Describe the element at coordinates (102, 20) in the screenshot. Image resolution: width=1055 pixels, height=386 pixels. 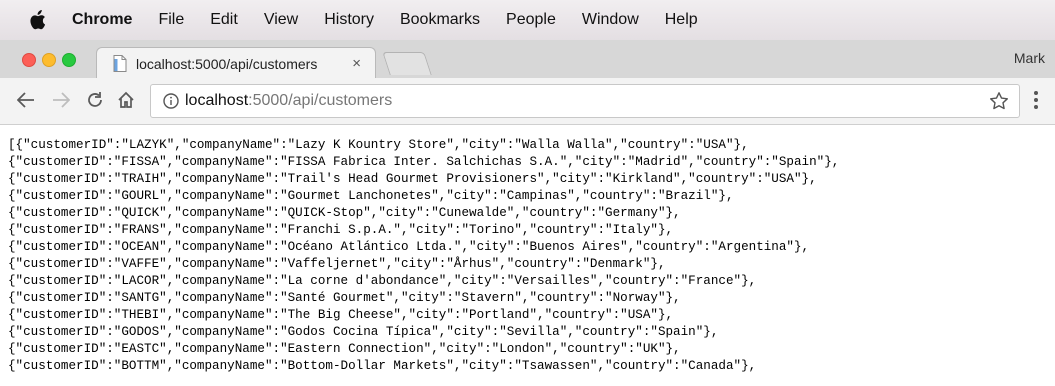
I see `menu-app-chrome: Chrome` at that location.